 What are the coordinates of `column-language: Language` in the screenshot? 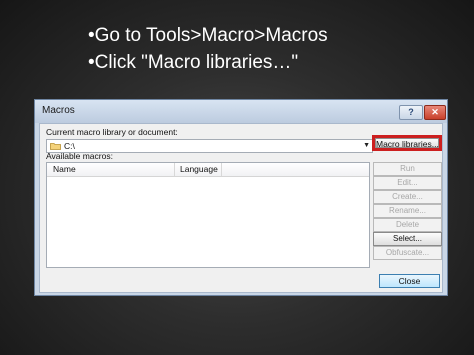 It's located at (199, 169).